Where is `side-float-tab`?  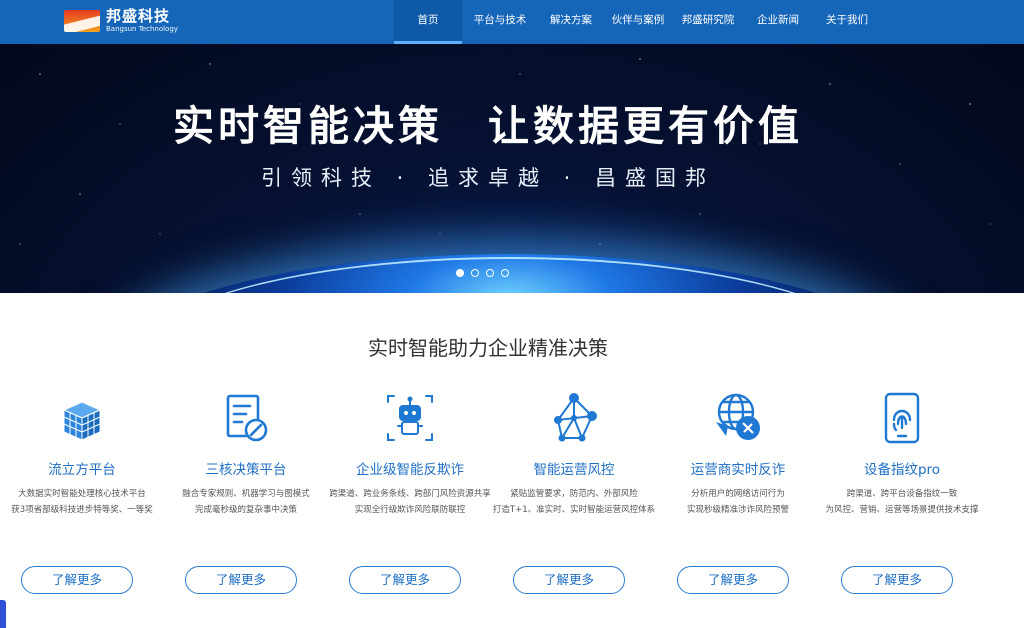
side-float-tab is located at coordinates (3, 614).